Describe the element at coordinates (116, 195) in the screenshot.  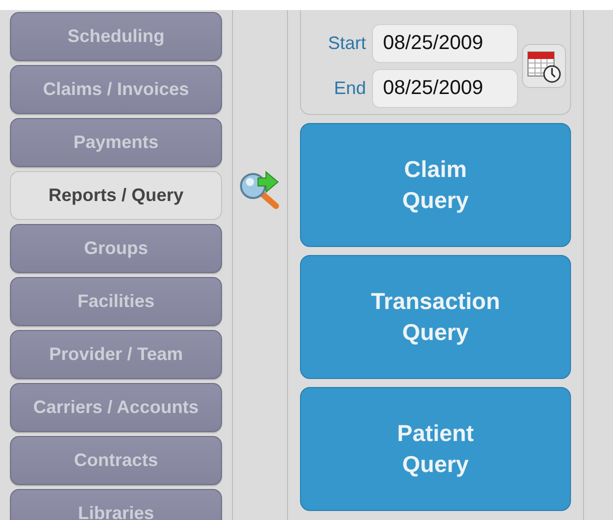
I see `sidebar-item: Reports / Query` at that location.